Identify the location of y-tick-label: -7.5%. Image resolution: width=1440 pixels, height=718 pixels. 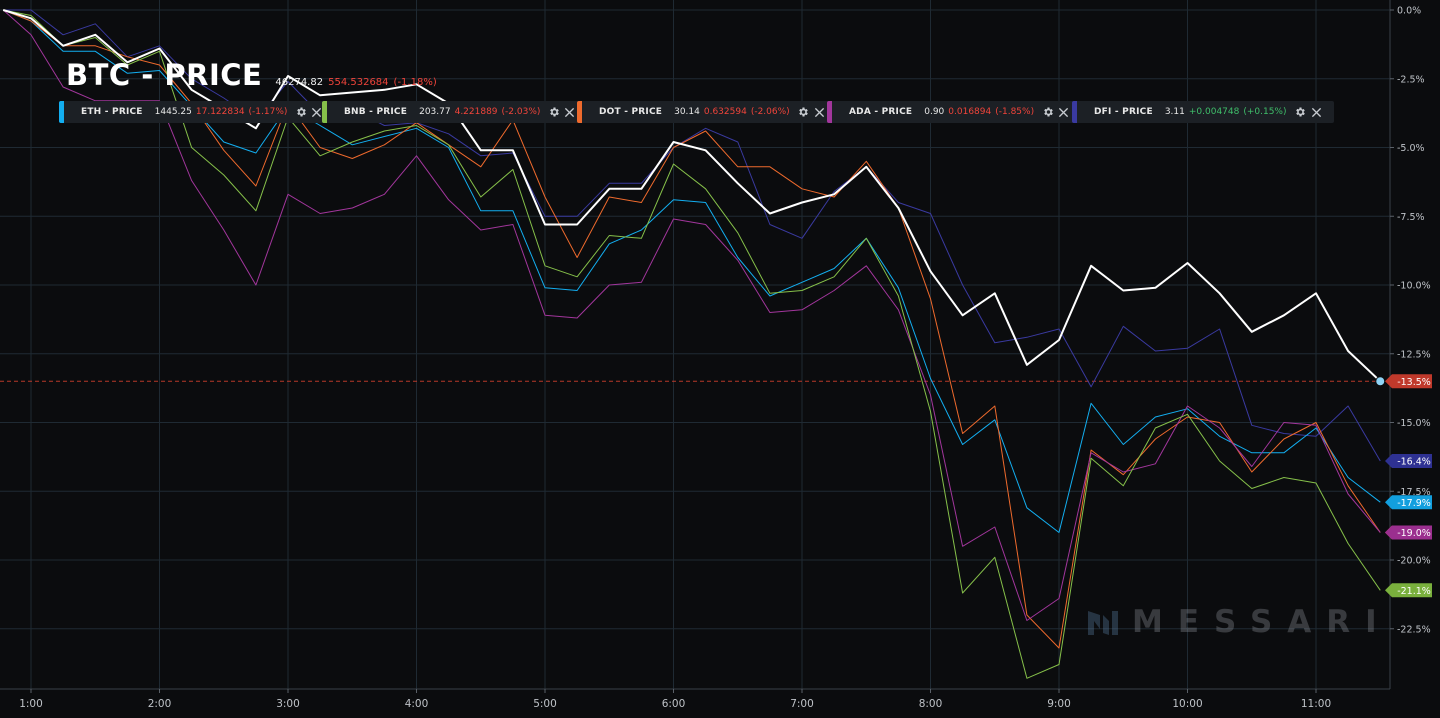
(1411, 217).